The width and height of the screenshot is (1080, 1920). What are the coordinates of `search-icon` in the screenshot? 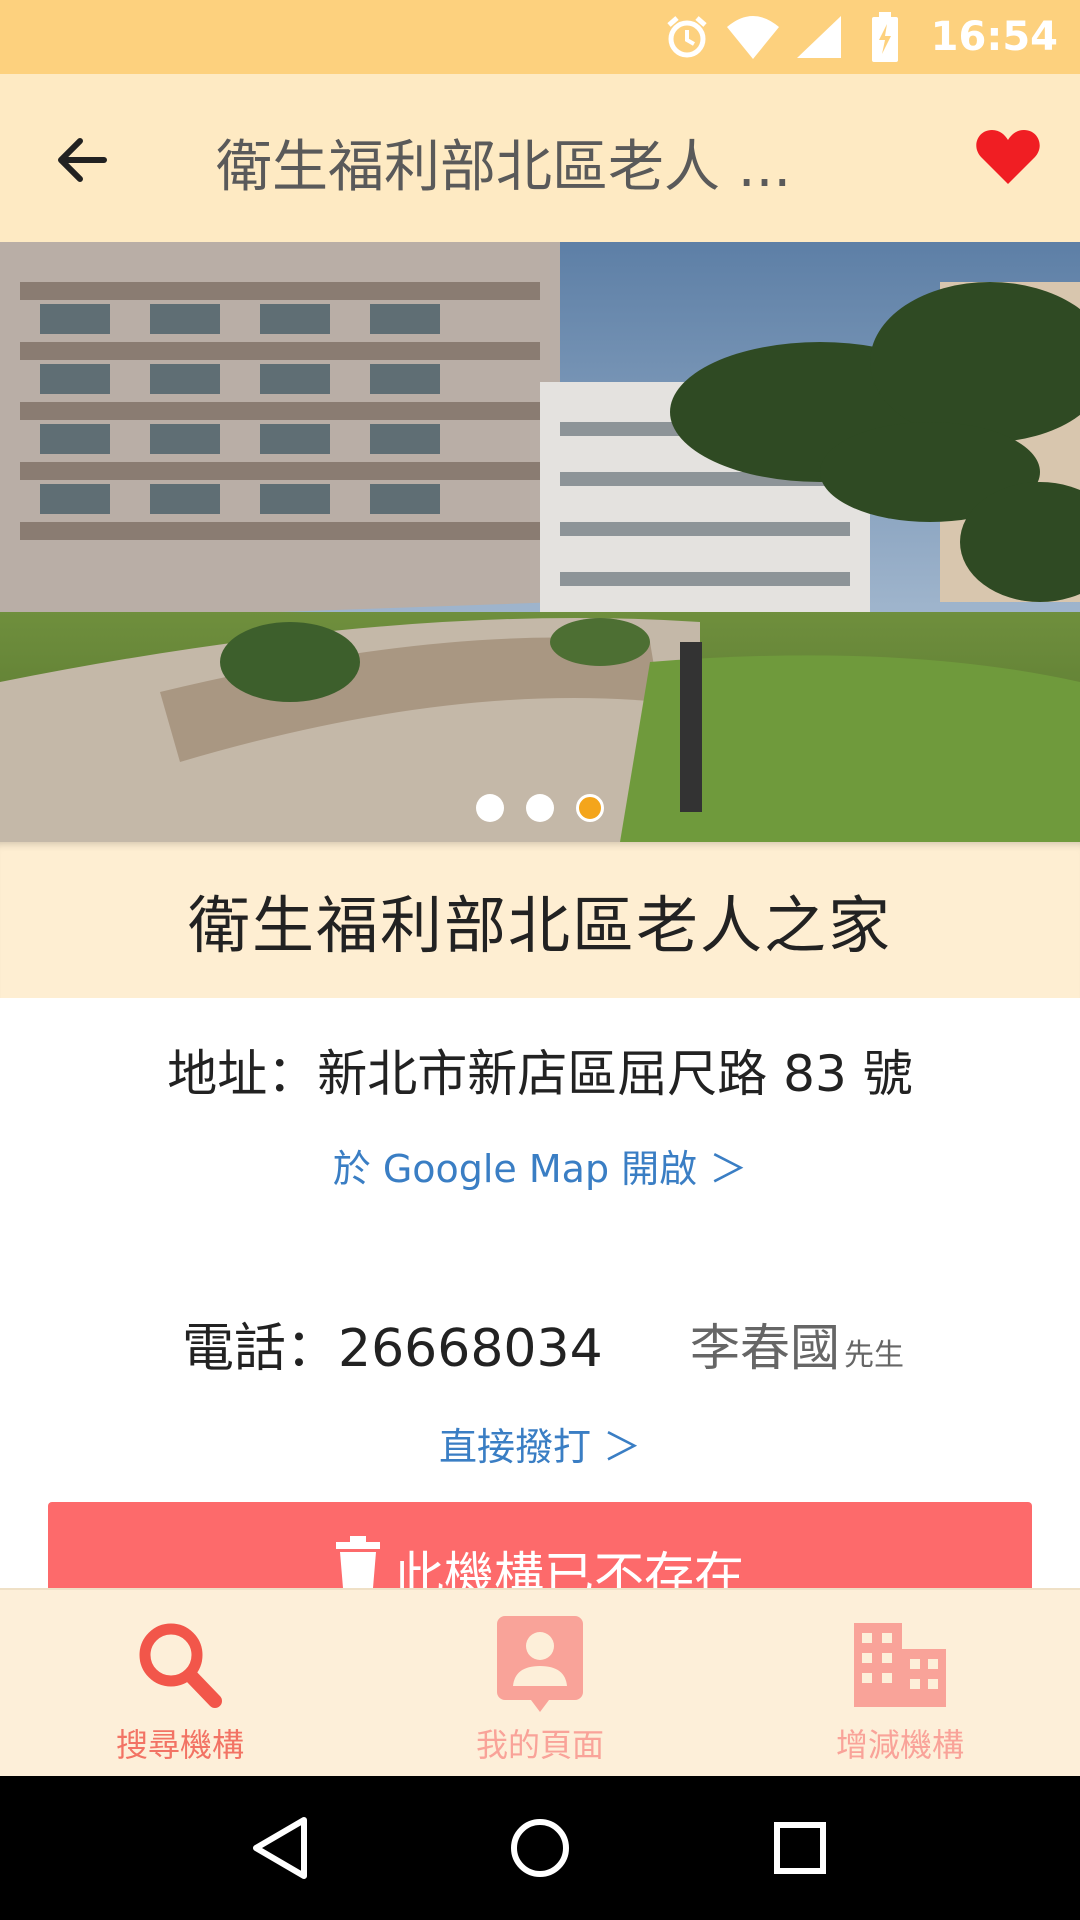 It's located at (180, 1664).